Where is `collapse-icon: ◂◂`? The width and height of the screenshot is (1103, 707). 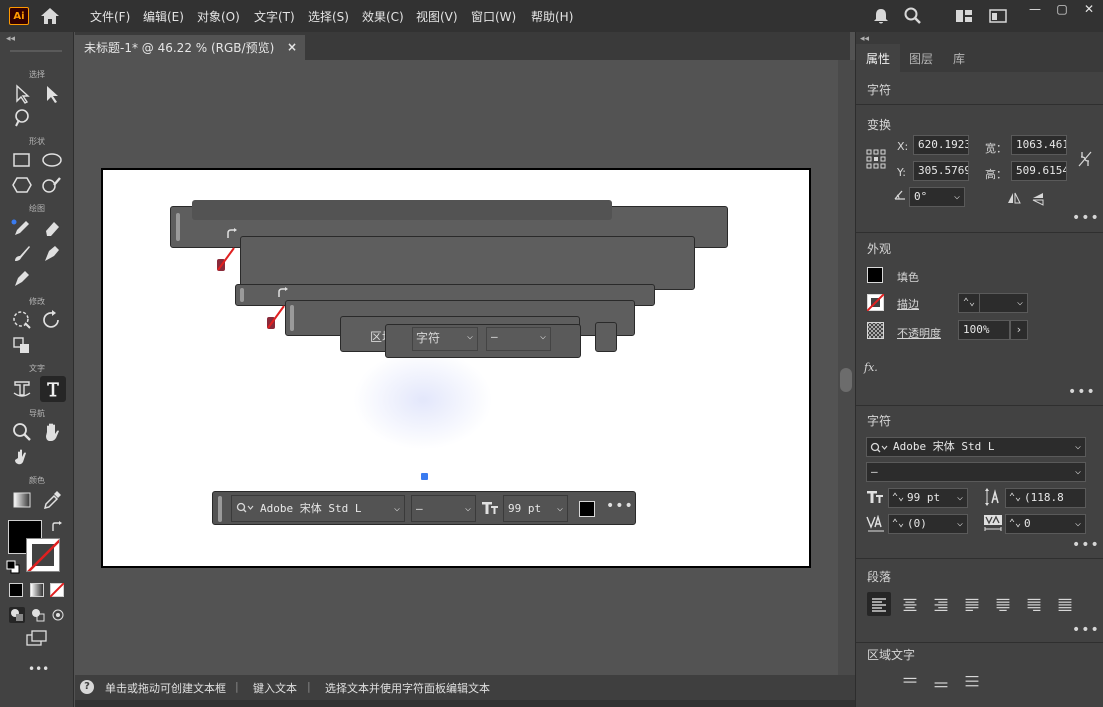
collapse-icon: ◂◂ is located at coordinates (10, 39).